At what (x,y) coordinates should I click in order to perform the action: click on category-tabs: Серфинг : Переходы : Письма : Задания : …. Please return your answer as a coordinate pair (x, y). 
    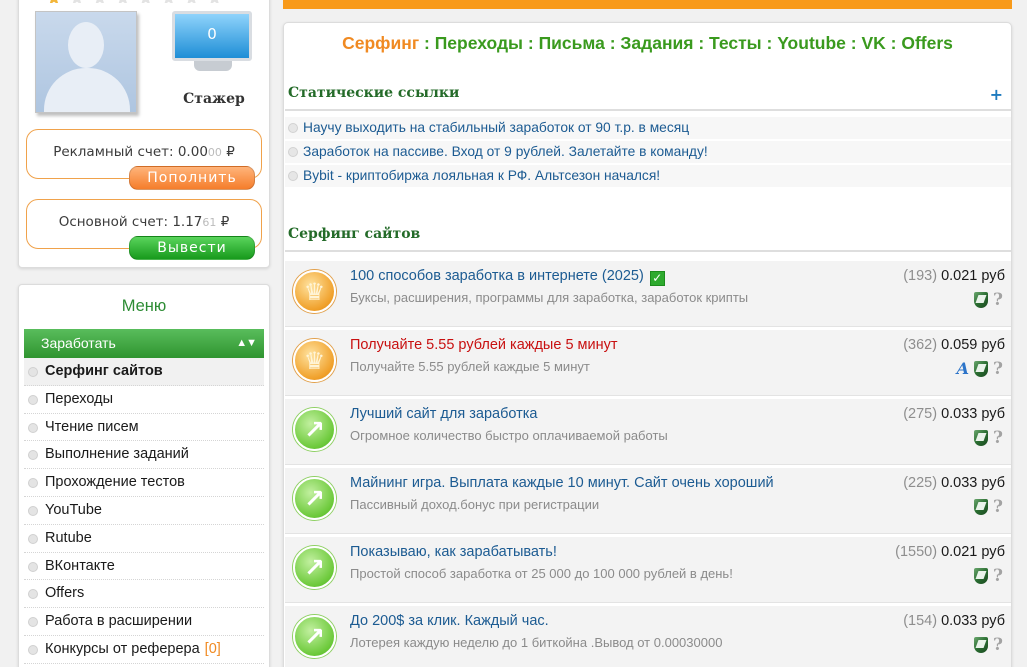
    Looking at the image, I should click on (647, 43).